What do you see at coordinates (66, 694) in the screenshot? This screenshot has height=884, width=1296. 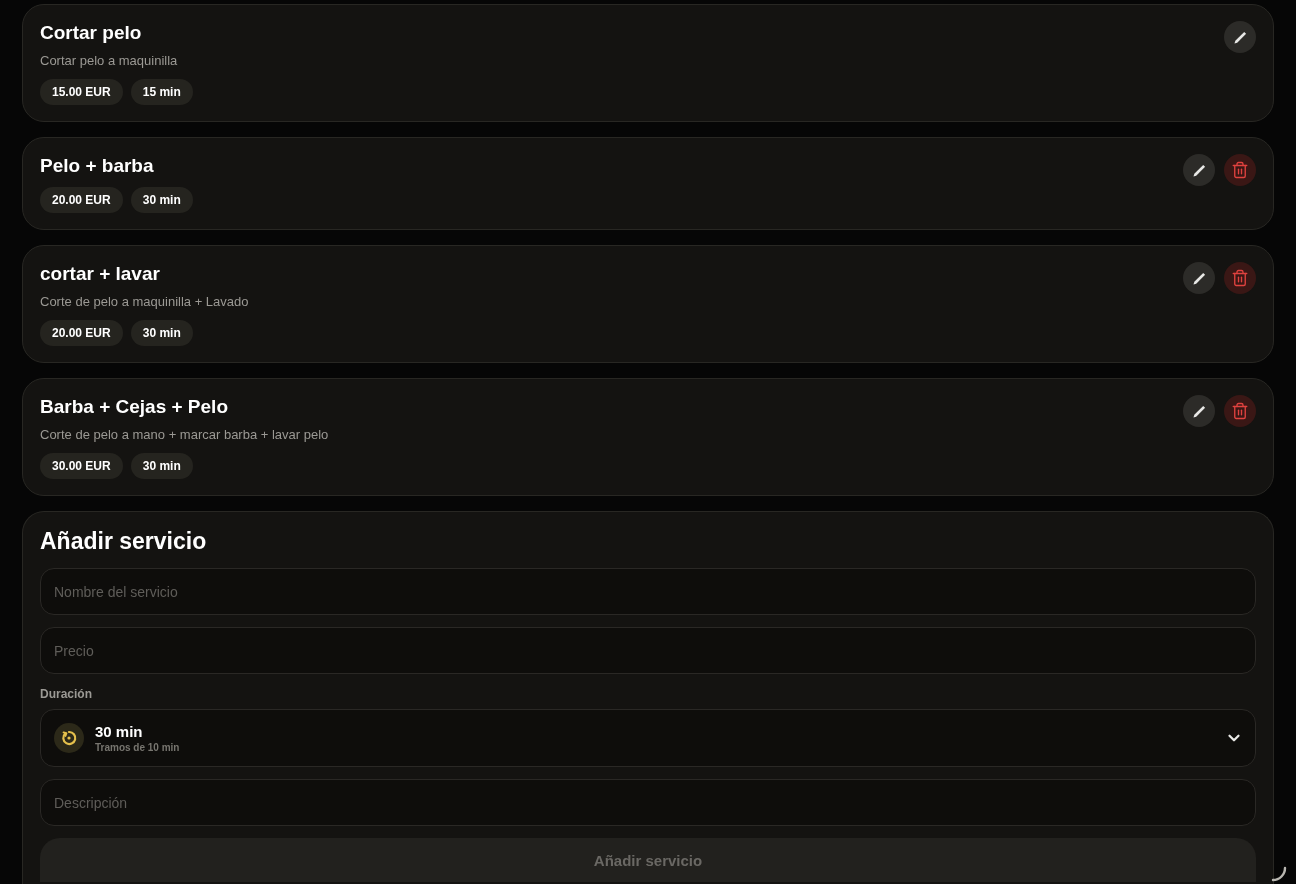 I see `field-label: Duración` at bounding box center [66, 694].